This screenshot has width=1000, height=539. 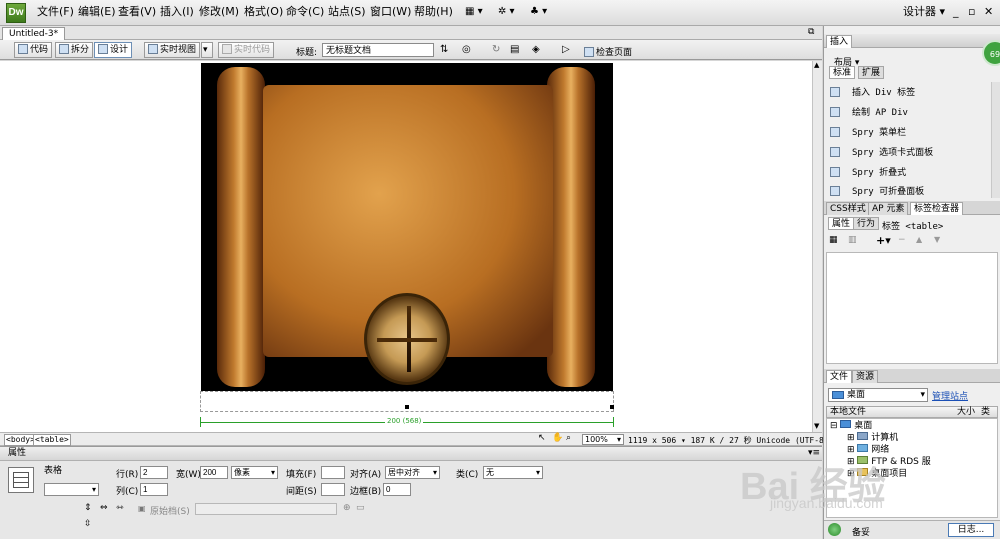 I want to click on convert-heights-icon: ⇳, so click(x=88, y=524).